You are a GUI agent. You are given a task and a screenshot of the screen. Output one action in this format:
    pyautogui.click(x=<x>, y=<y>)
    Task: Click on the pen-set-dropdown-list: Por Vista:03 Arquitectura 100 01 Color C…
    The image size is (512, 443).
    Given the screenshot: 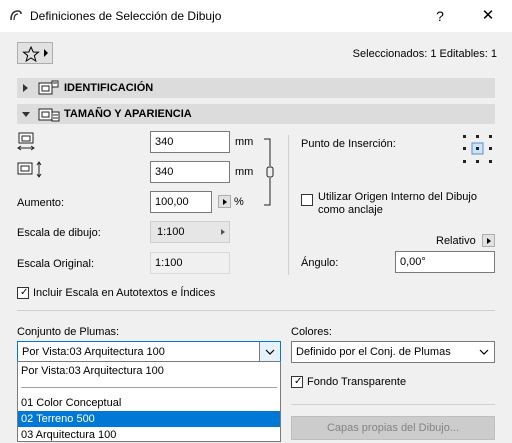 What is the action you would take?
    pyautogui.click(x=149, y=401)
    